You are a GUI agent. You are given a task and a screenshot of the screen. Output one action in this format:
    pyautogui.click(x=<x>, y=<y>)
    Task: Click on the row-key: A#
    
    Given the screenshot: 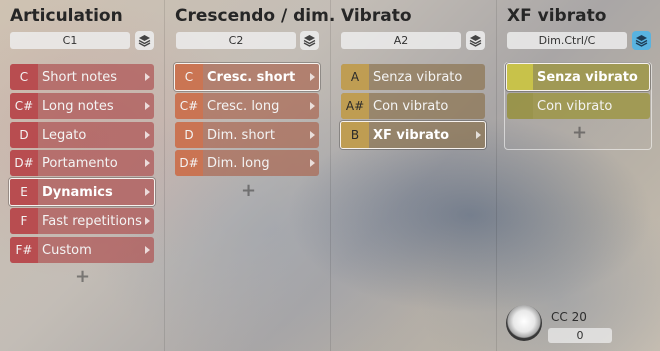 What is the action you would take?
    pyautogui.click(x=355, y=106)
    